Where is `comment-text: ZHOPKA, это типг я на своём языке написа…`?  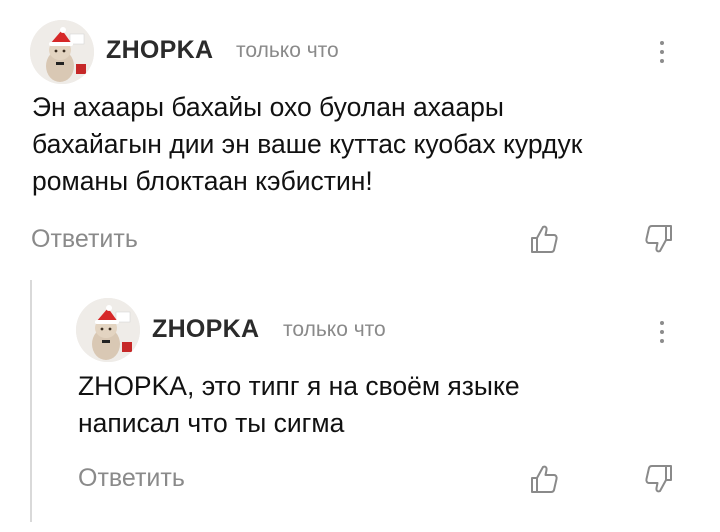 comment-text: ZHOPKA, это типг я на своём языке написа… is located at coordinates (299, 404).